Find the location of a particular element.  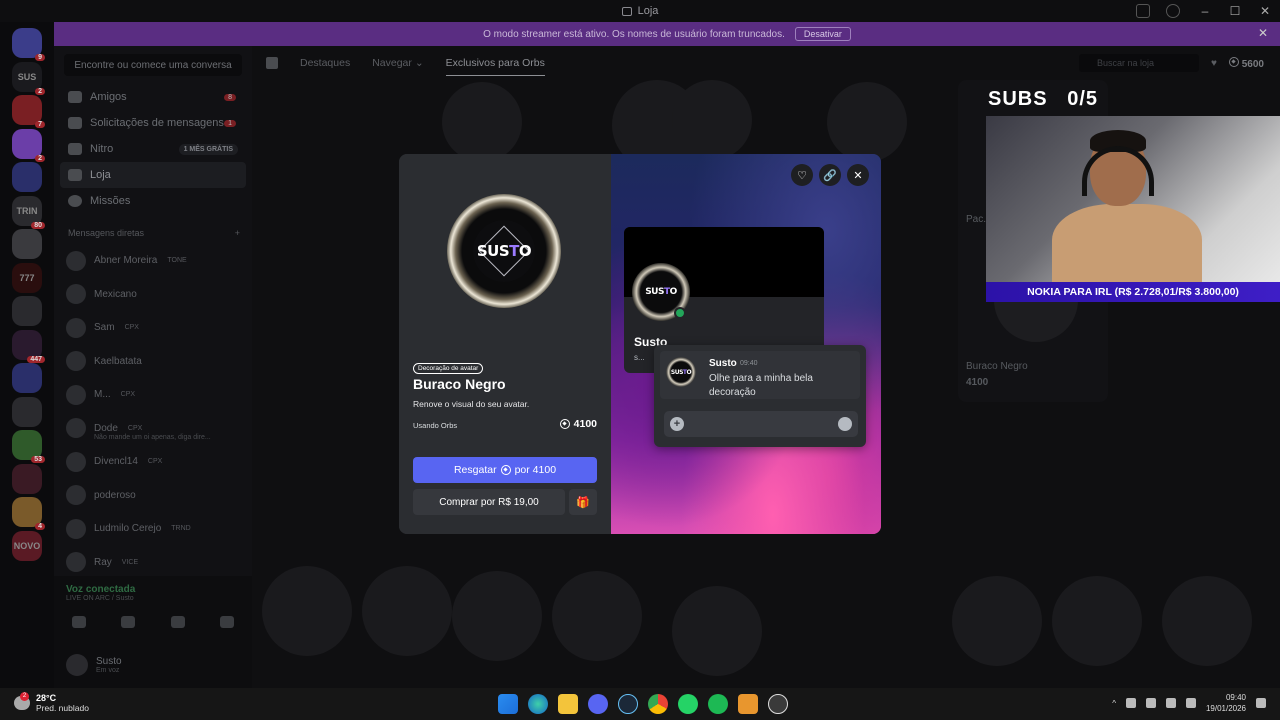

soundboard-icon is located at coordinates (227, 622).